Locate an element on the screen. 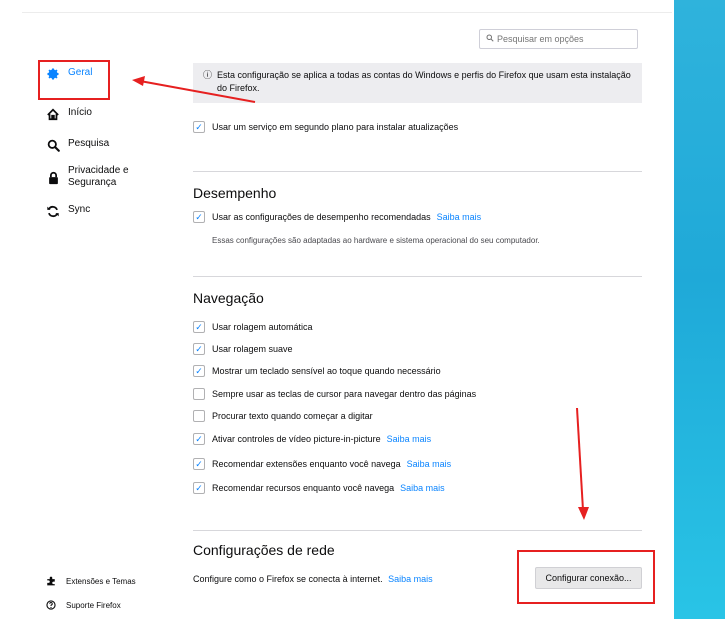 The width and height of the screenshot is (725, 619). option-label: Procurar texto quando começar a digitar is located at coordinates (292, 416).